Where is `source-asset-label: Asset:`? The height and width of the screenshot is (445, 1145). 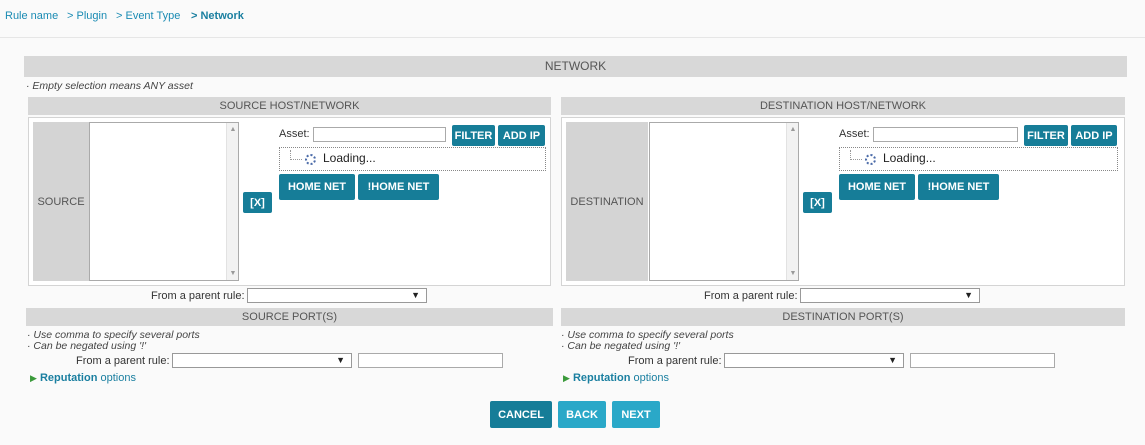
source-asset-label: Asset: is located at coordinates (294, 134).